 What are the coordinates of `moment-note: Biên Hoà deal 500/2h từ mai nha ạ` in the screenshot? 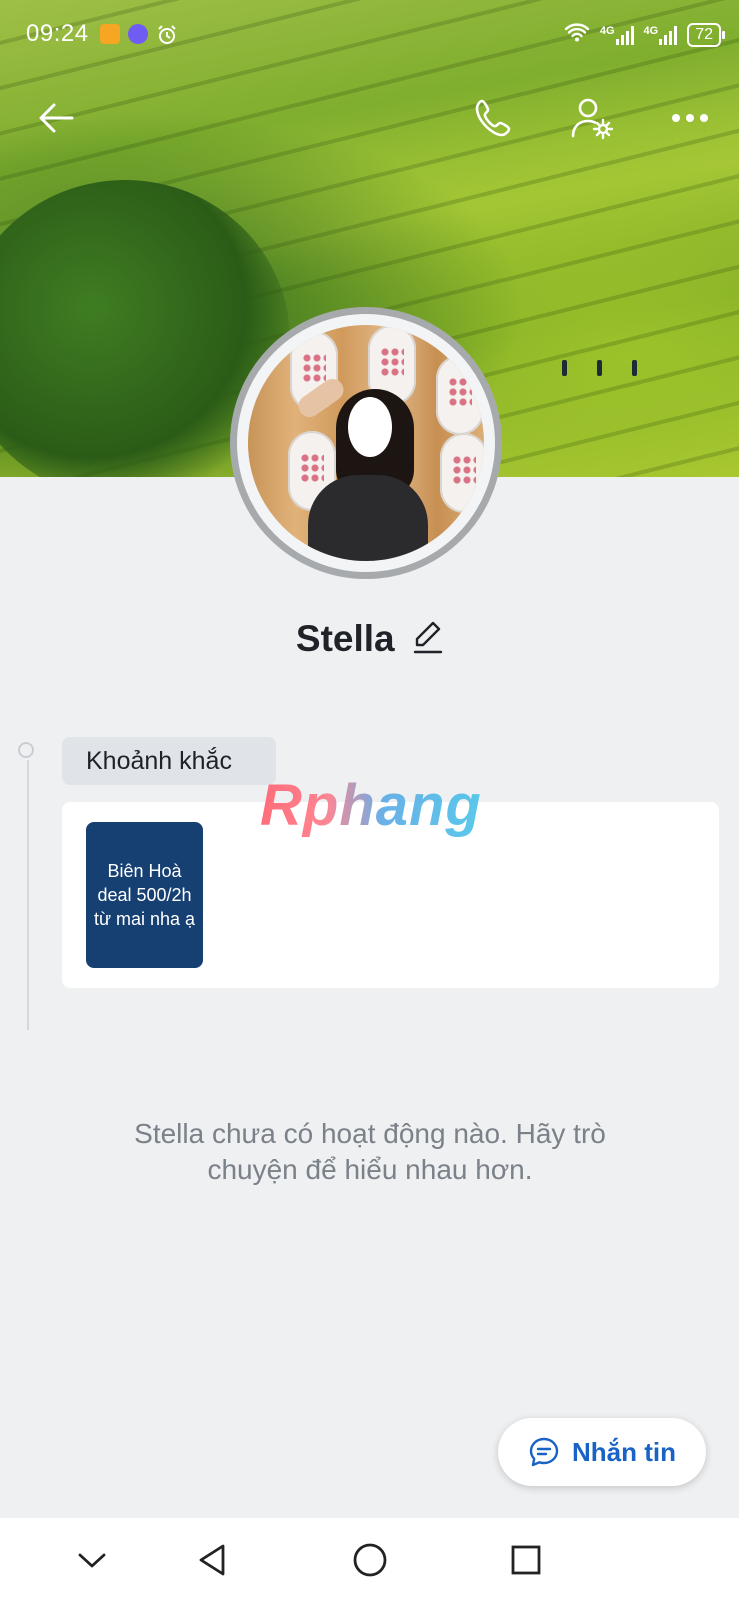 It's located at (144, 895).